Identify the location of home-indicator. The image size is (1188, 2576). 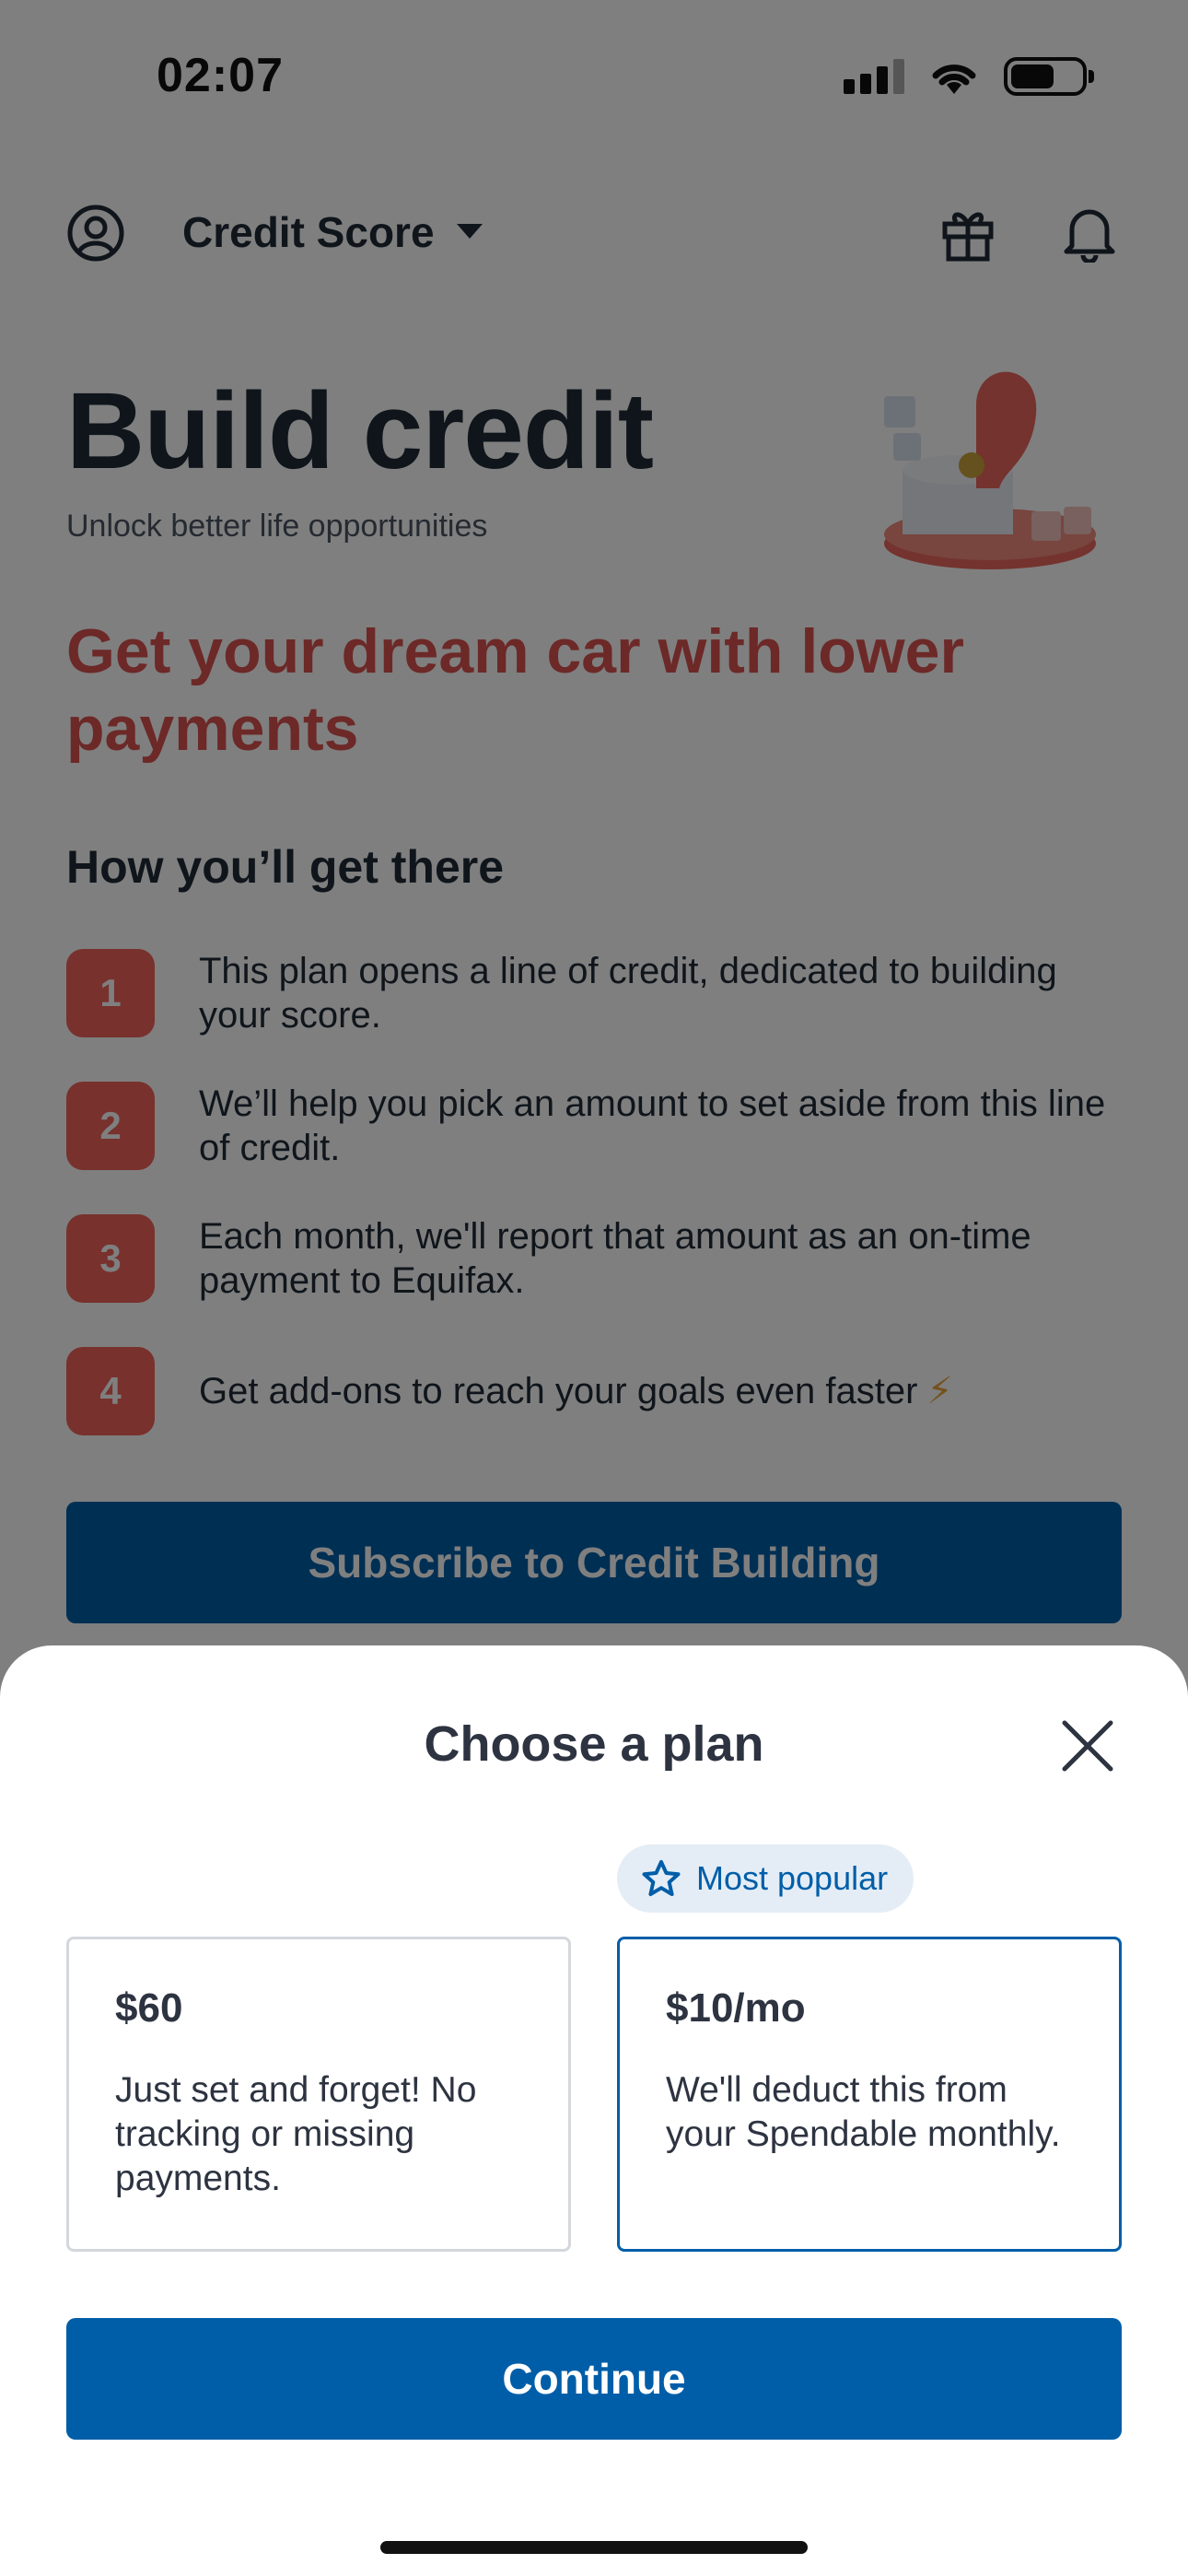
(594, 2547).